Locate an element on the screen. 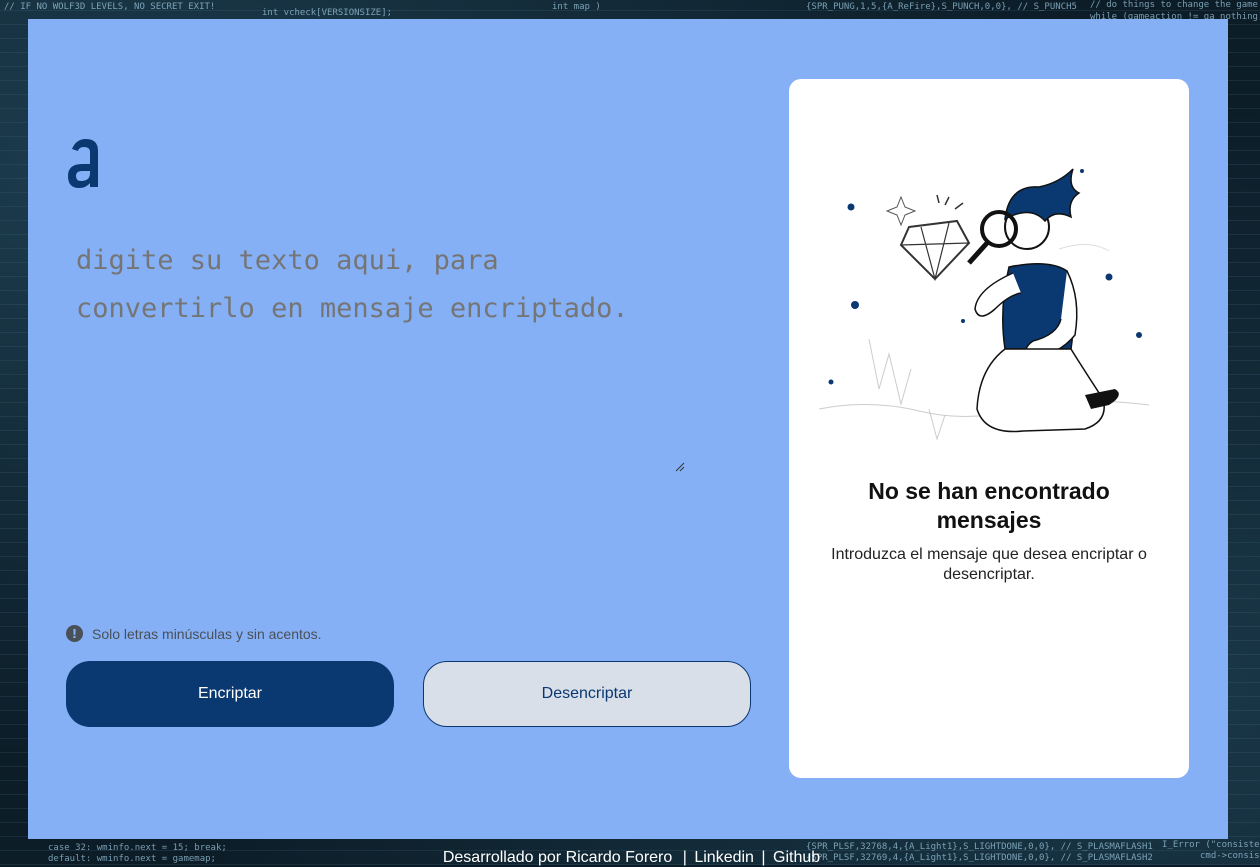 This screenshot has height=867, width=1260. alura-logo-icon is located at coordinates (84, 163).